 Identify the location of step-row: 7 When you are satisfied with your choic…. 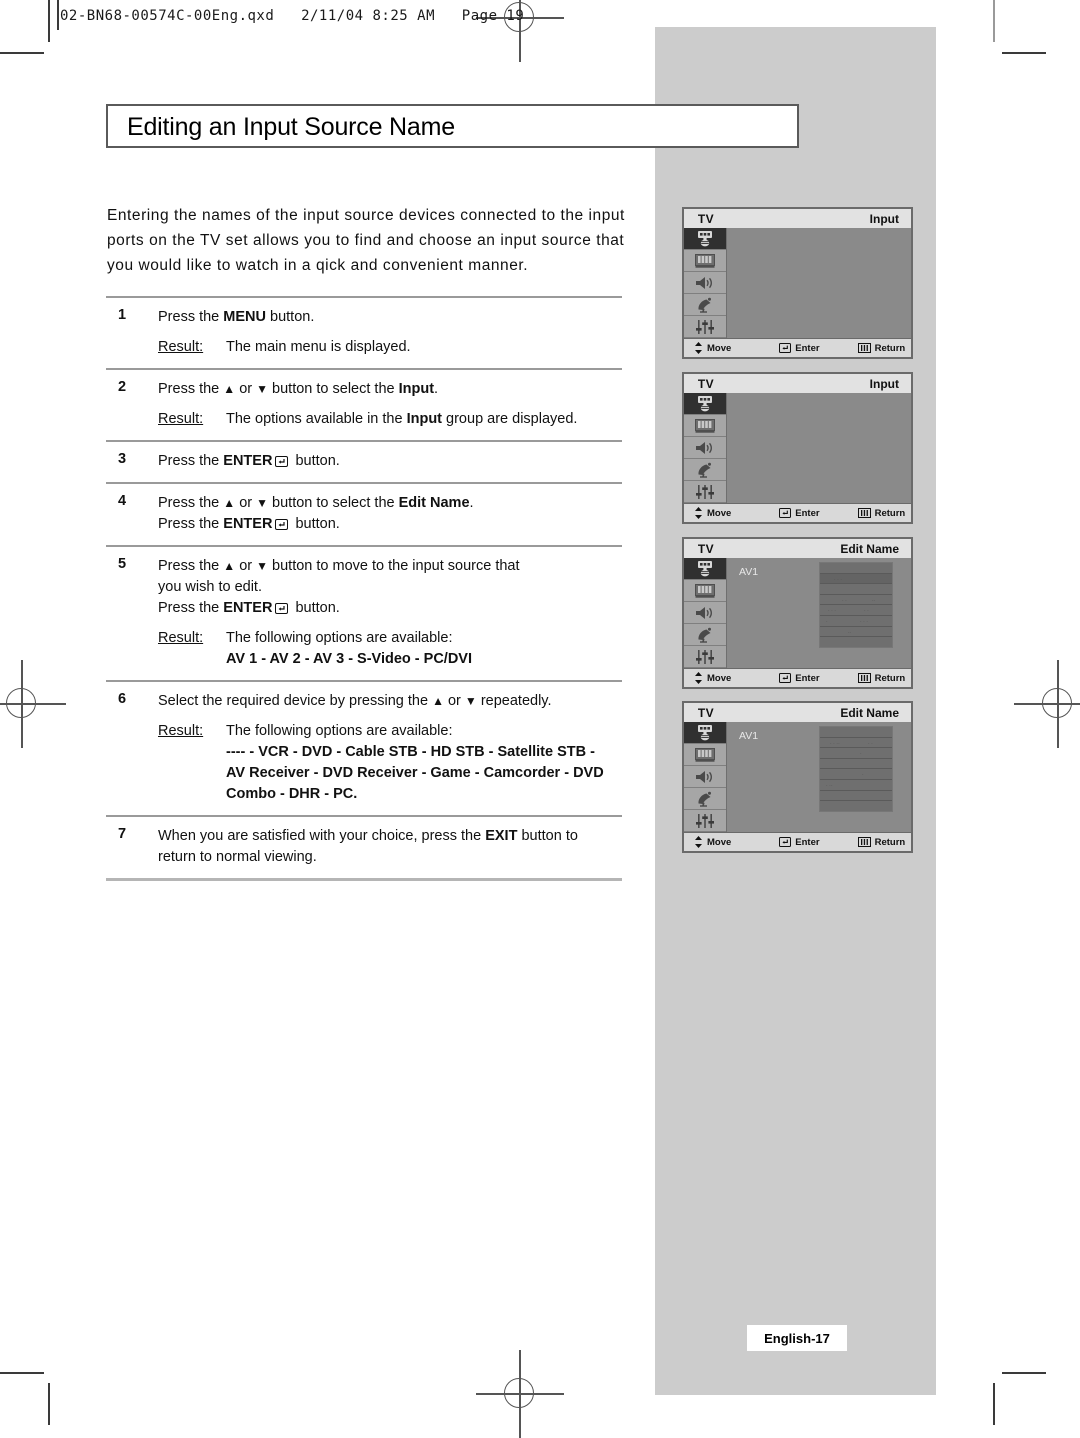
(364, 847).